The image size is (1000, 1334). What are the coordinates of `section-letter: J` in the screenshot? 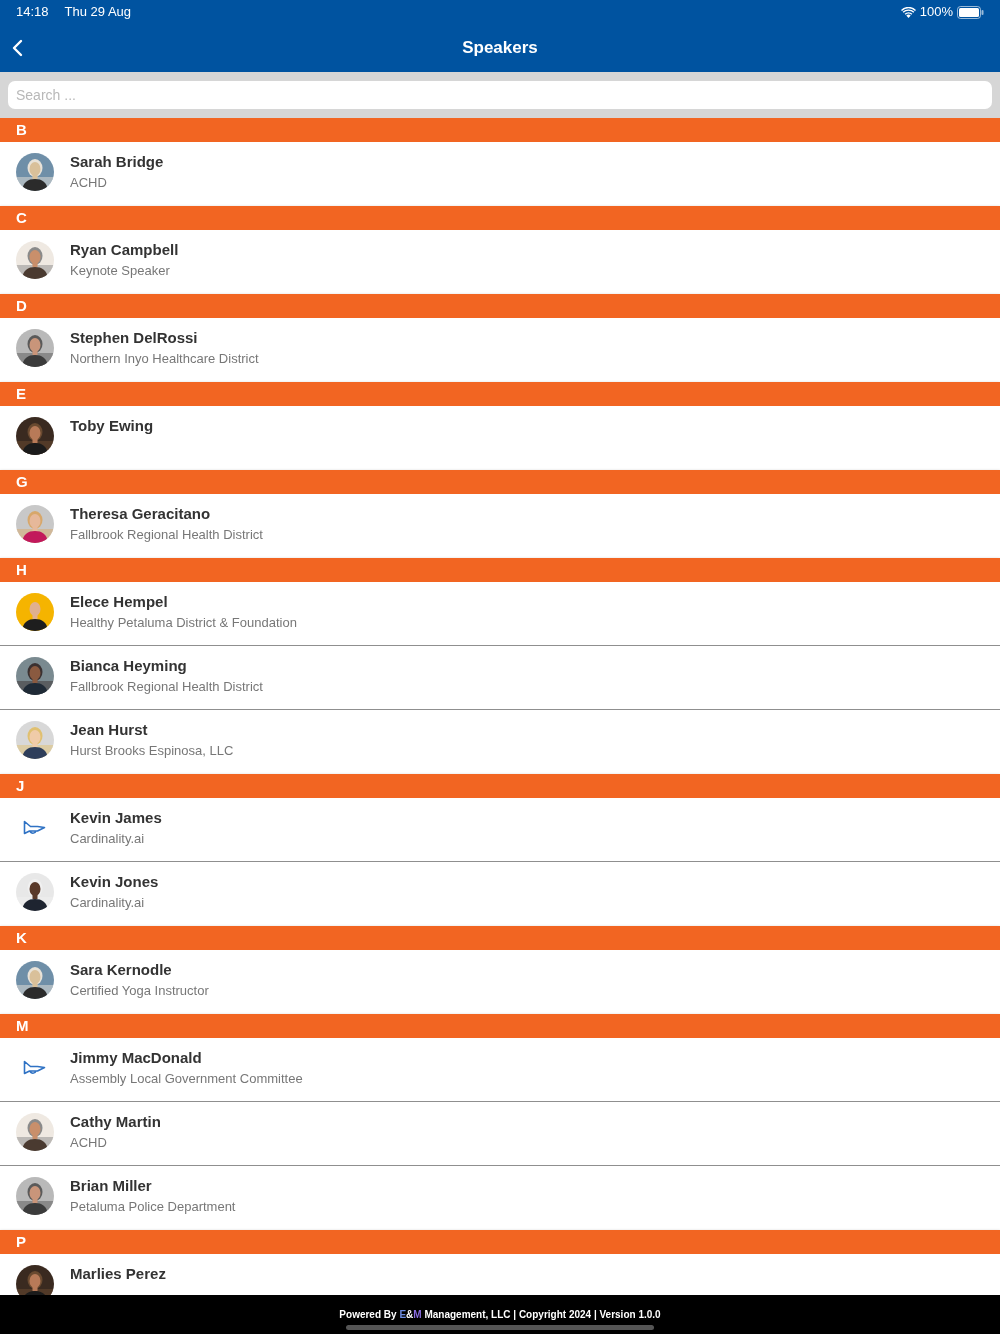 It's located at (20, 785).